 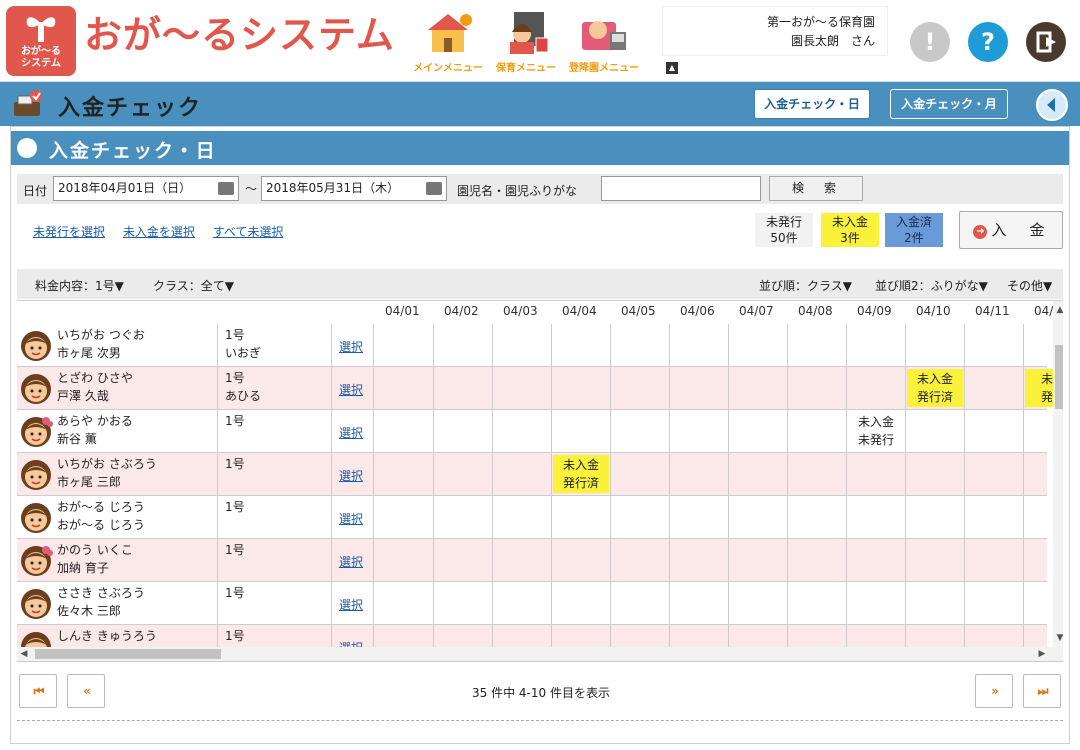 What do you see at coordinates (532, 560) in the screenshot?
I see `table-row: かのう いくこ 加納 育子 1号 選択` at bounding box center [532, 560].